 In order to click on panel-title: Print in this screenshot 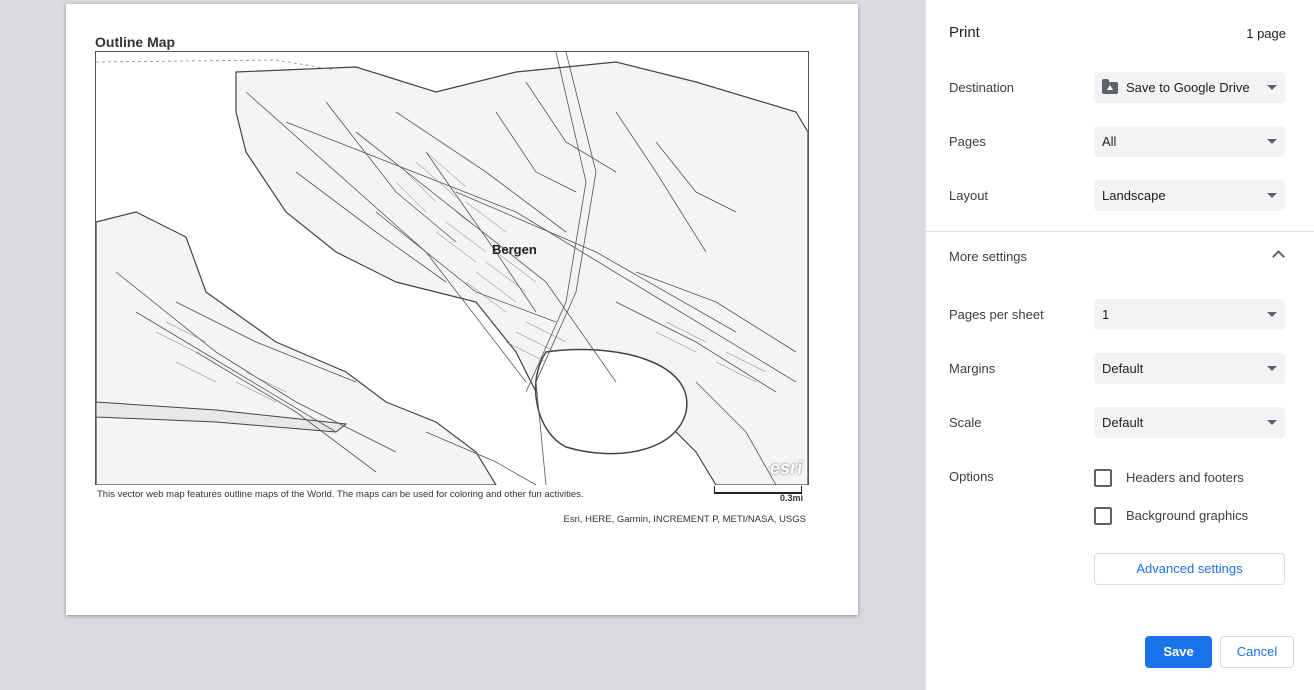, I will do `click(964, 32)`.